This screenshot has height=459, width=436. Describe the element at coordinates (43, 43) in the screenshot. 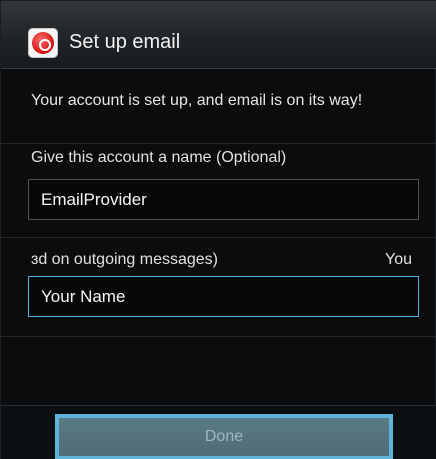

I see `email-app-icon` at that location.